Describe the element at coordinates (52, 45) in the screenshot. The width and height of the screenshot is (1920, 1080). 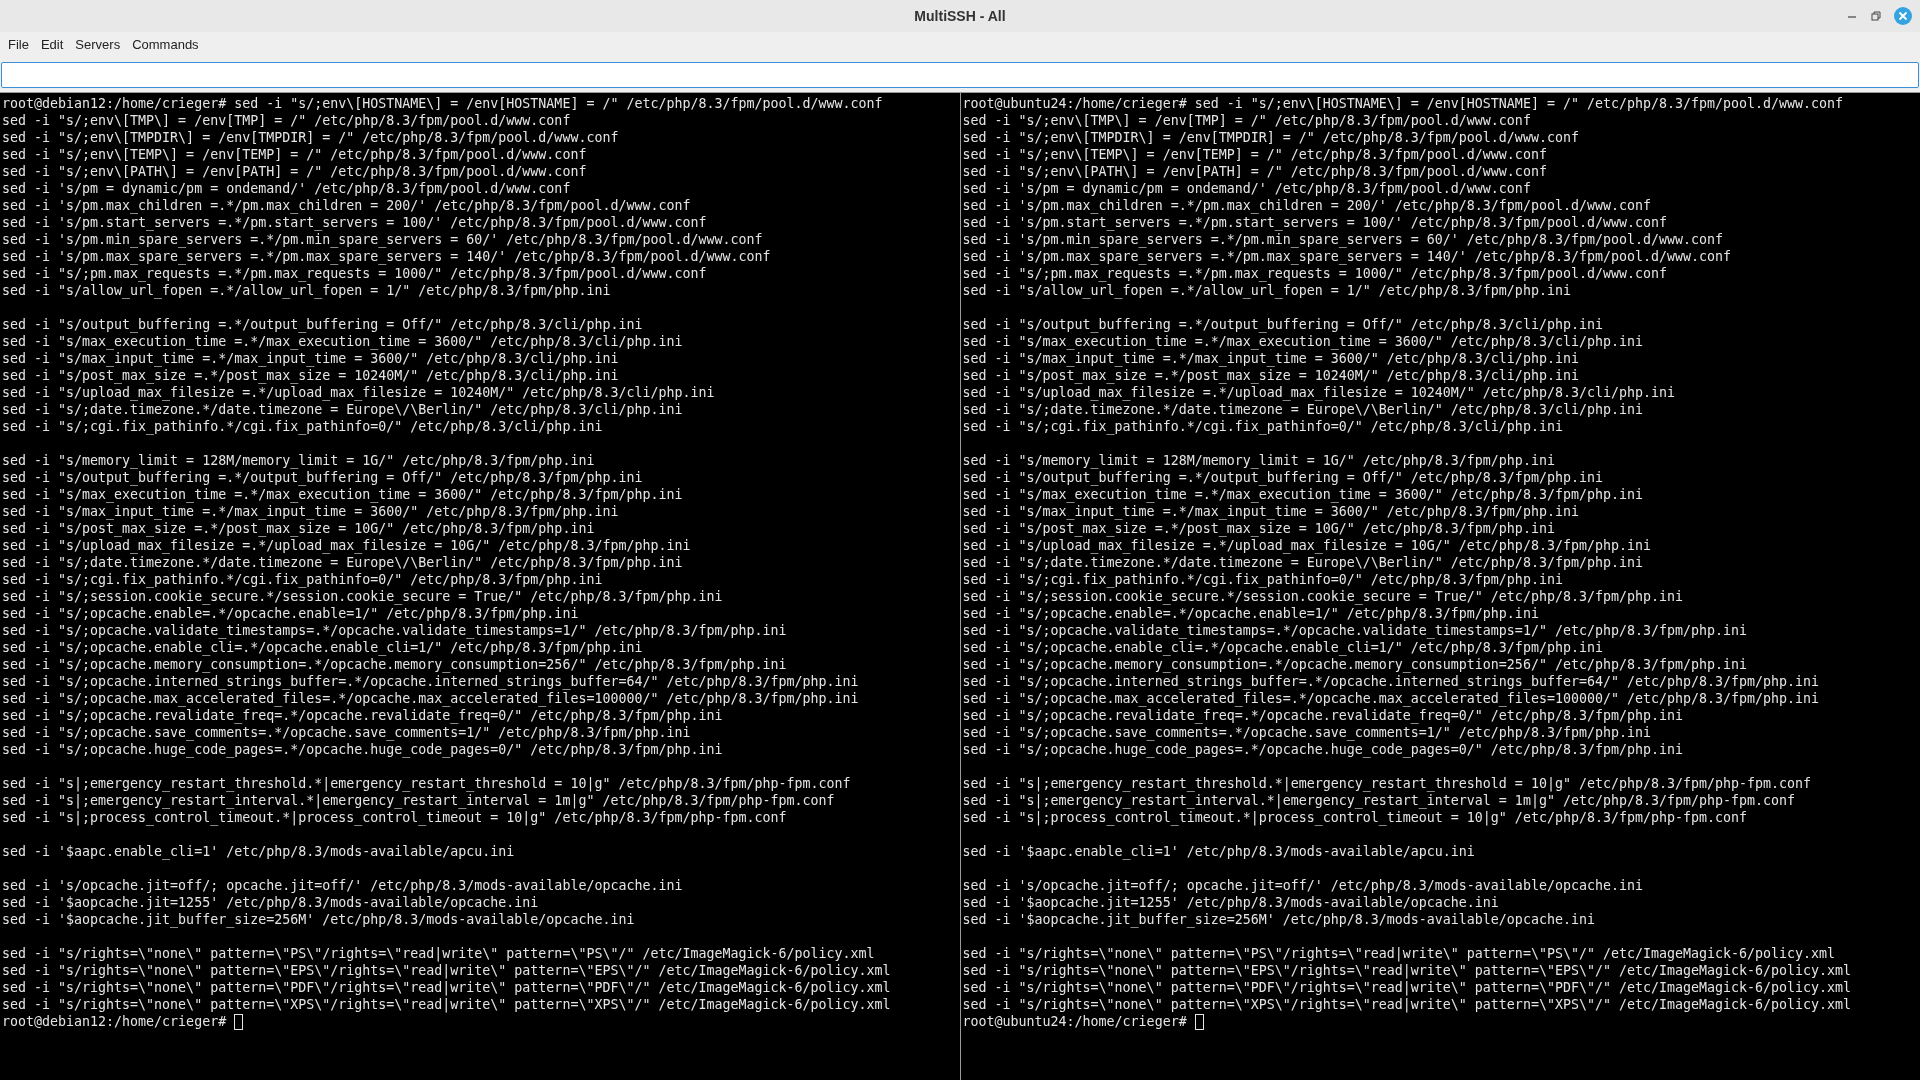
I see `menu-item: Edit` at that location.